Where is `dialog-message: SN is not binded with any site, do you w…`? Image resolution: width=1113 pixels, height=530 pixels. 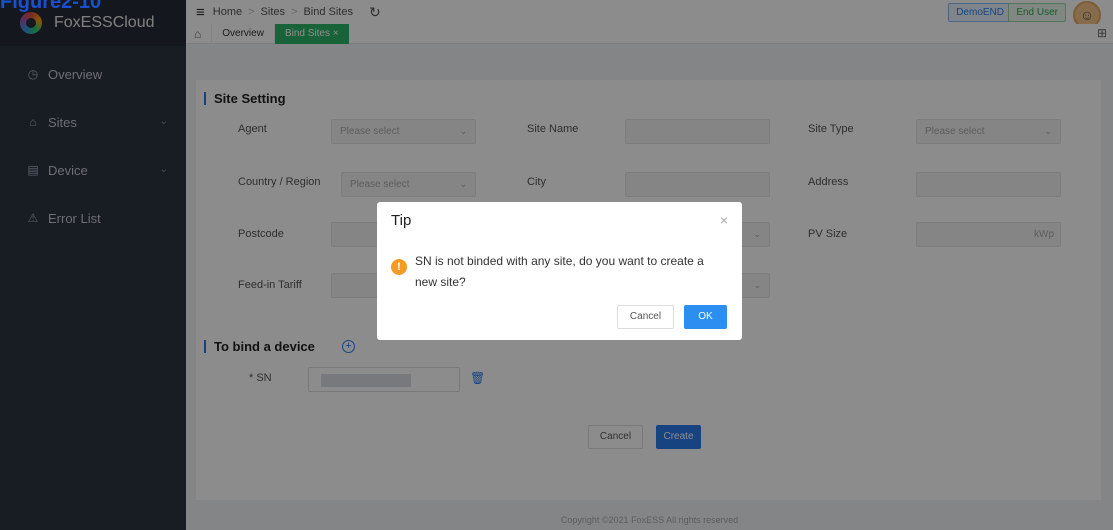 dialog-message: SN is not binded with any site, do you w… is located at coordinates (559, 271).